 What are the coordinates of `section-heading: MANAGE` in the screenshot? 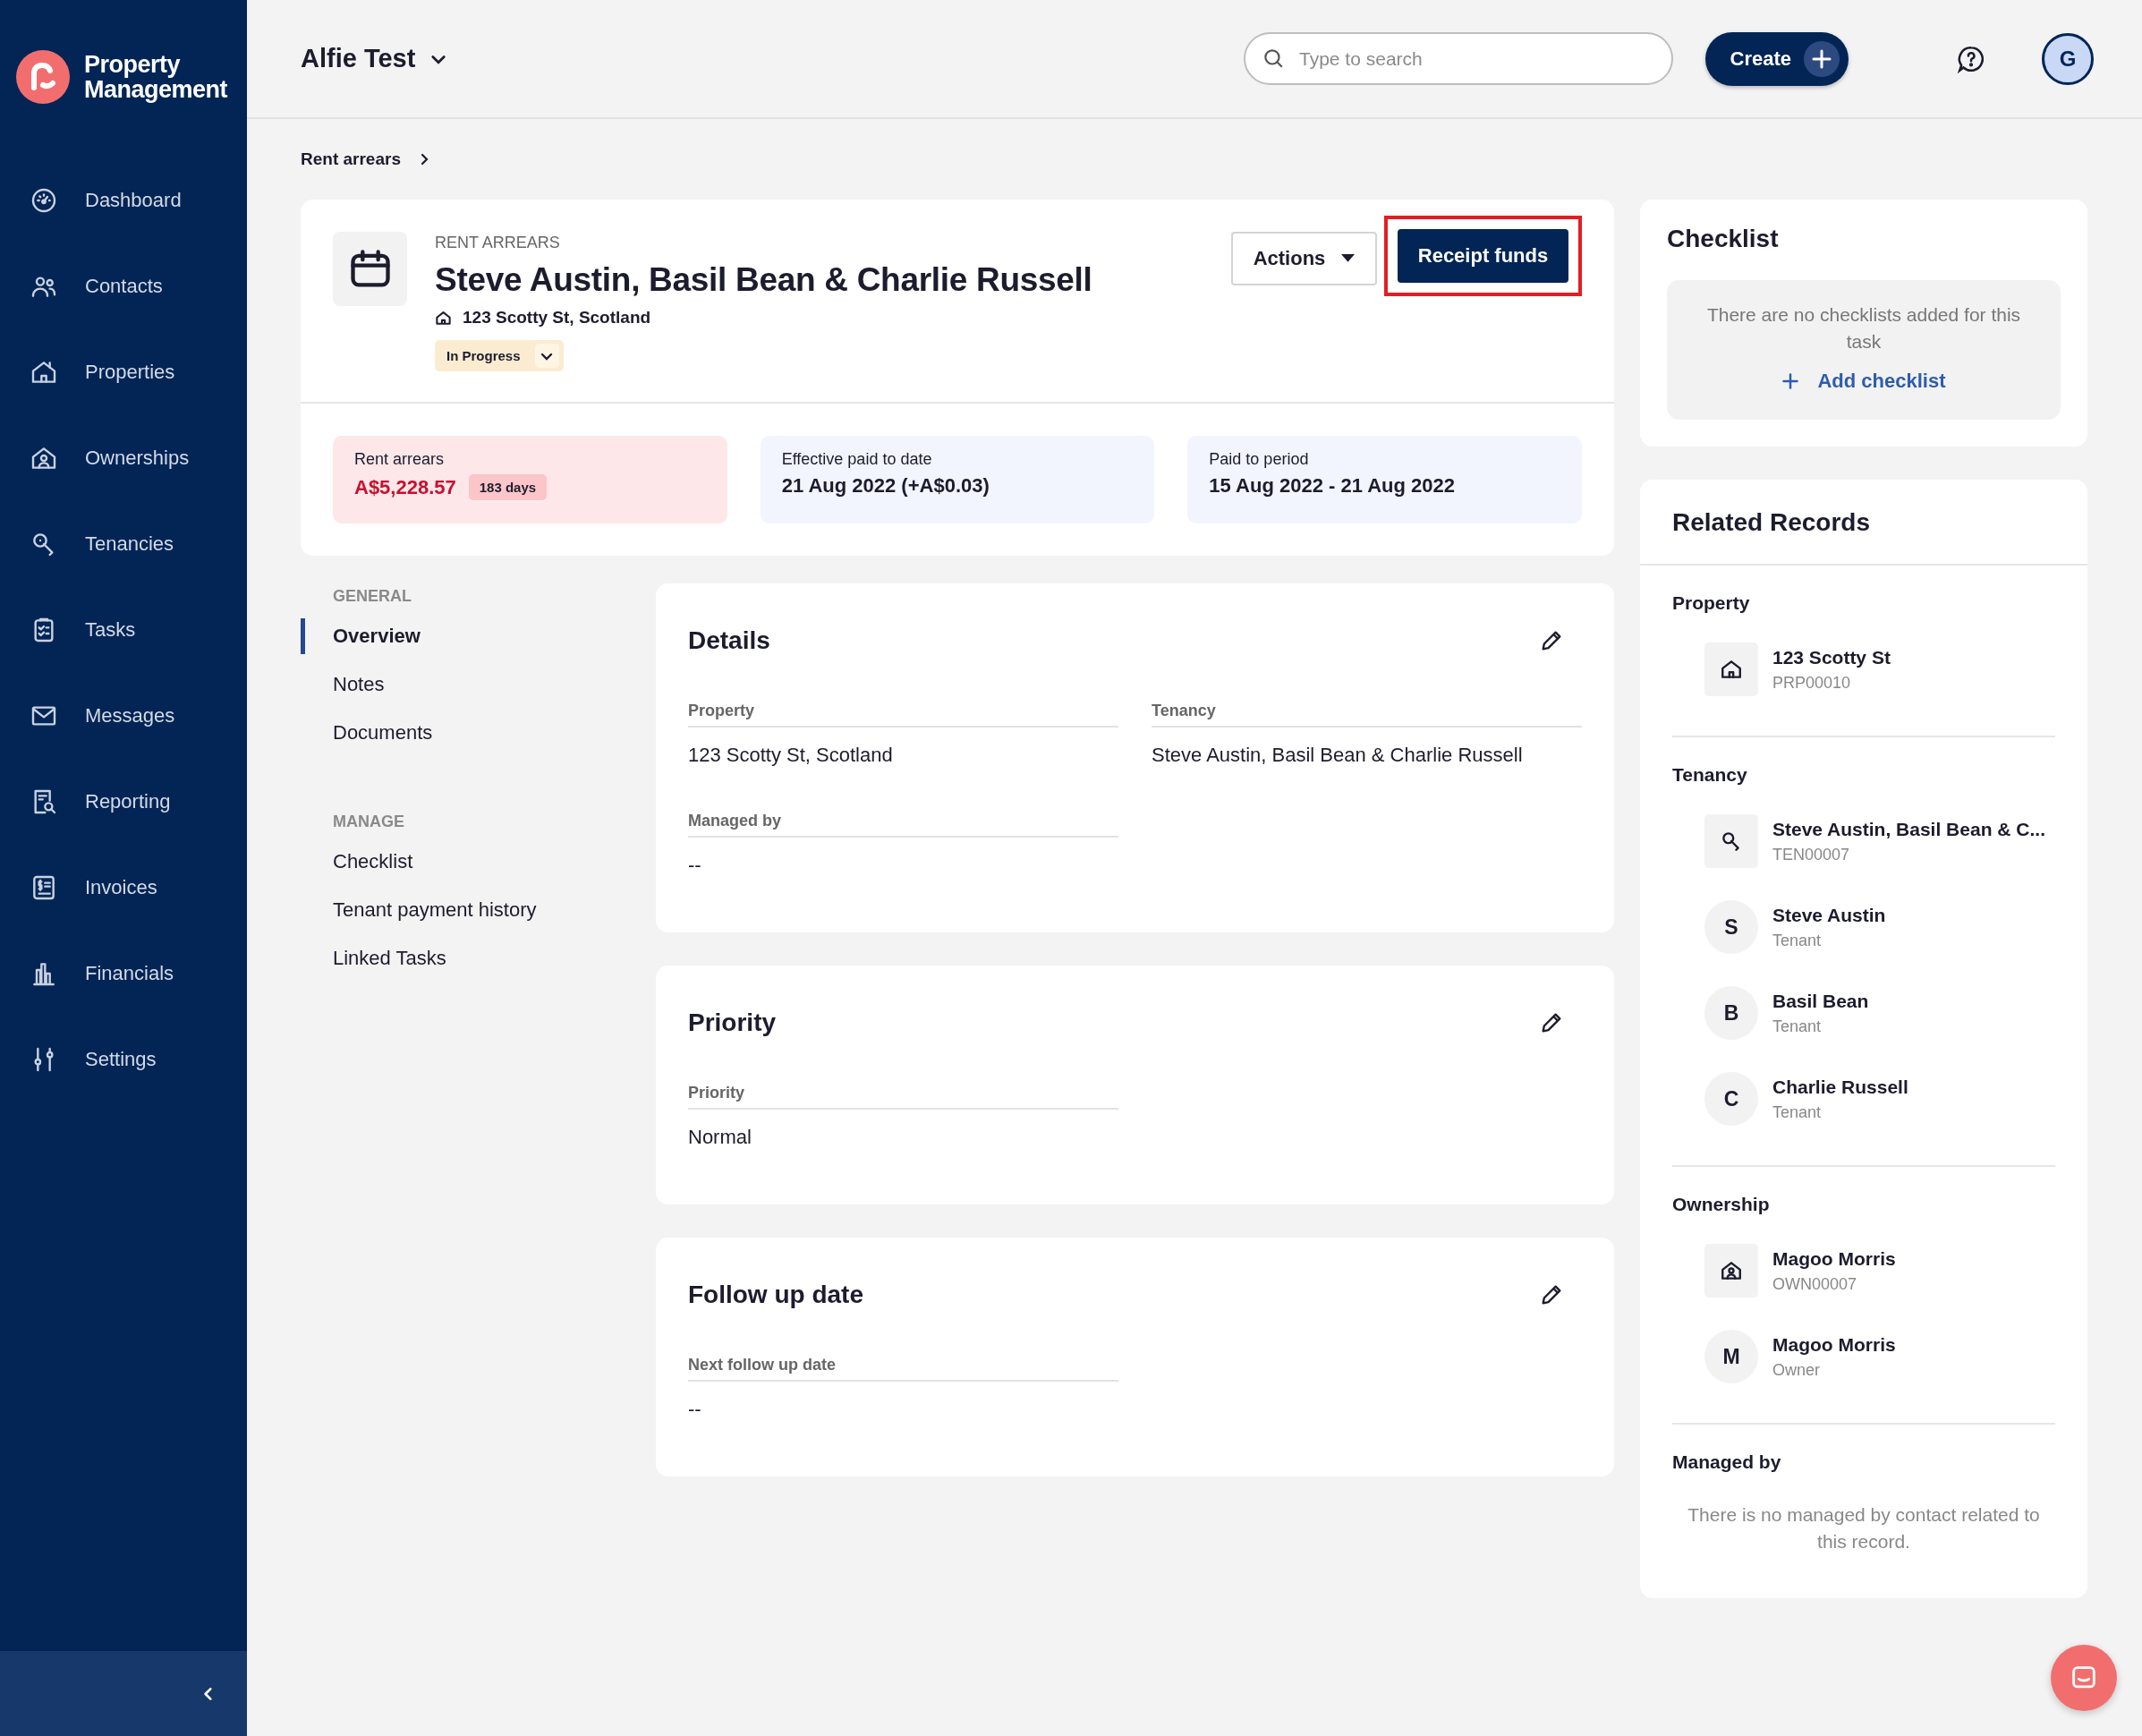 It's located at (368, 822).